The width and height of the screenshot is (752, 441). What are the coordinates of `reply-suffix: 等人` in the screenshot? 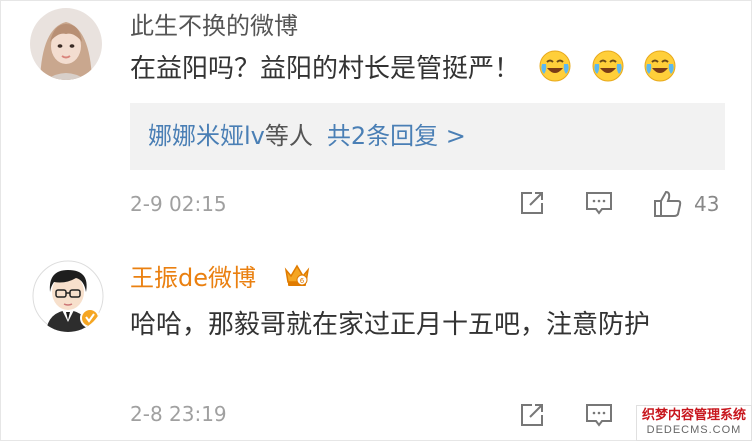 It's located at (288, 136).